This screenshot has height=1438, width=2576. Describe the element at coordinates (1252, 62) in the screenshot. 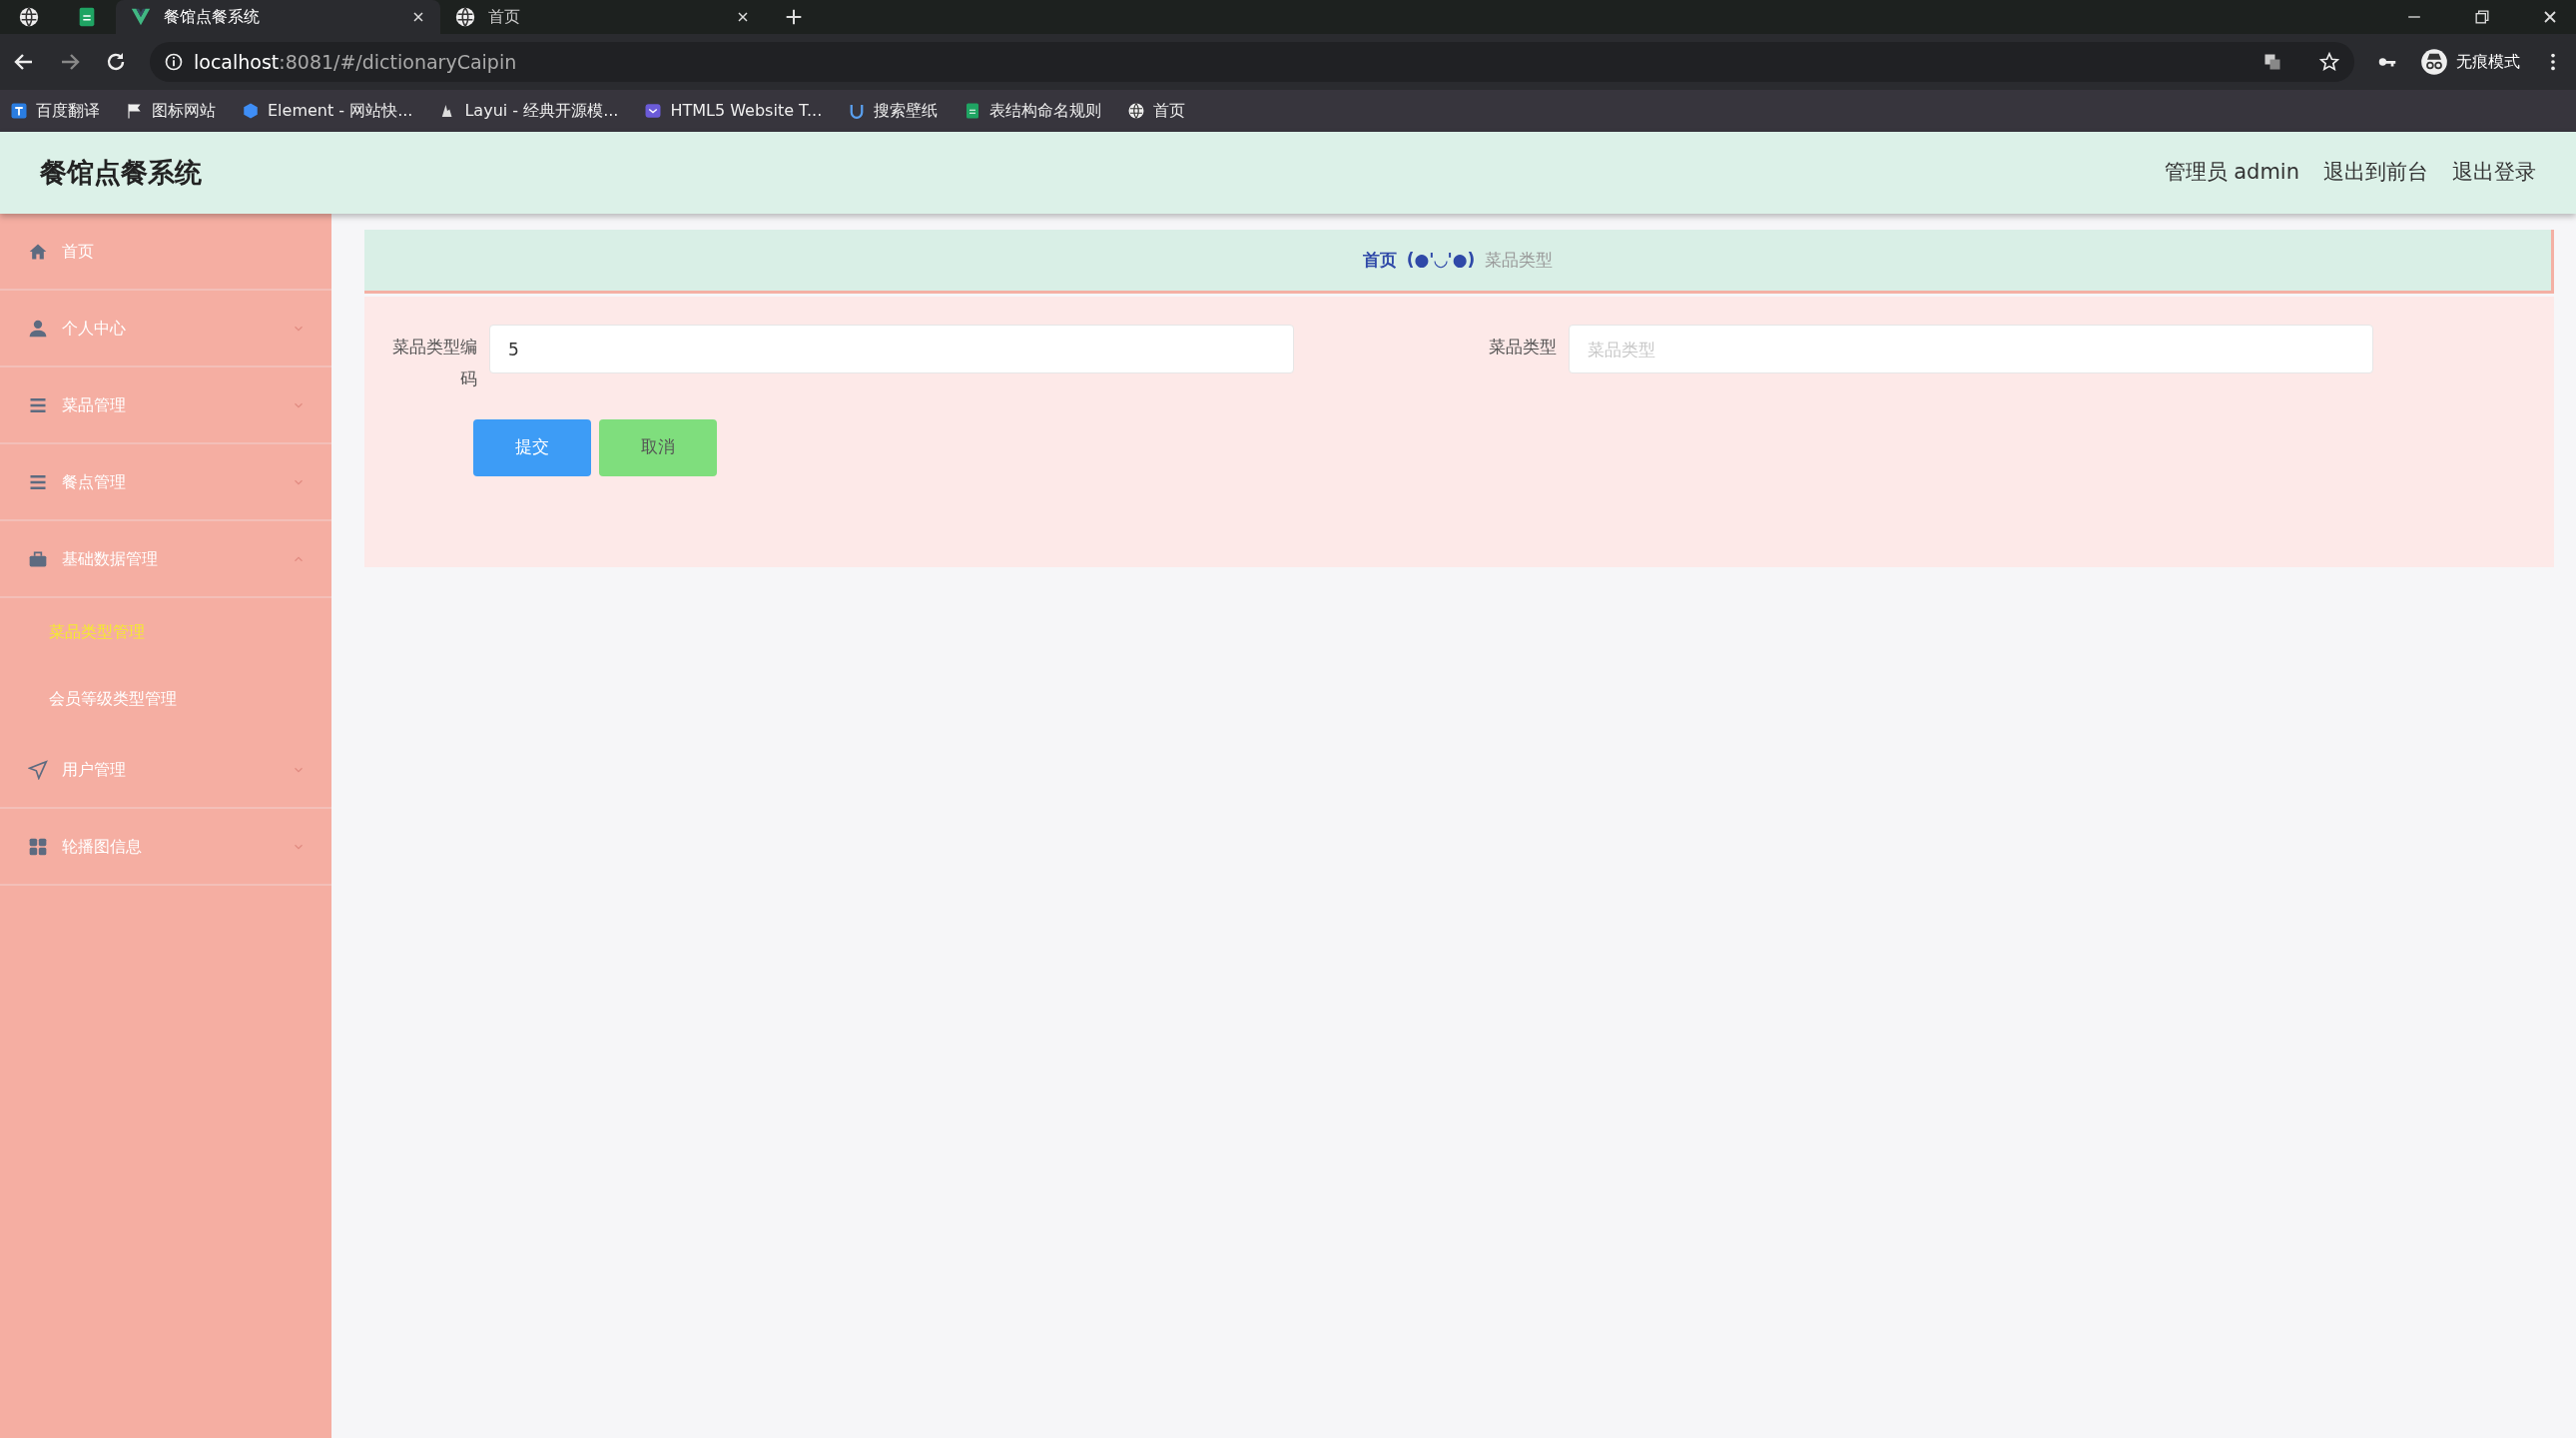

I see `address-bar: localhost:8081/#/dictionaryCaipin` at that location.